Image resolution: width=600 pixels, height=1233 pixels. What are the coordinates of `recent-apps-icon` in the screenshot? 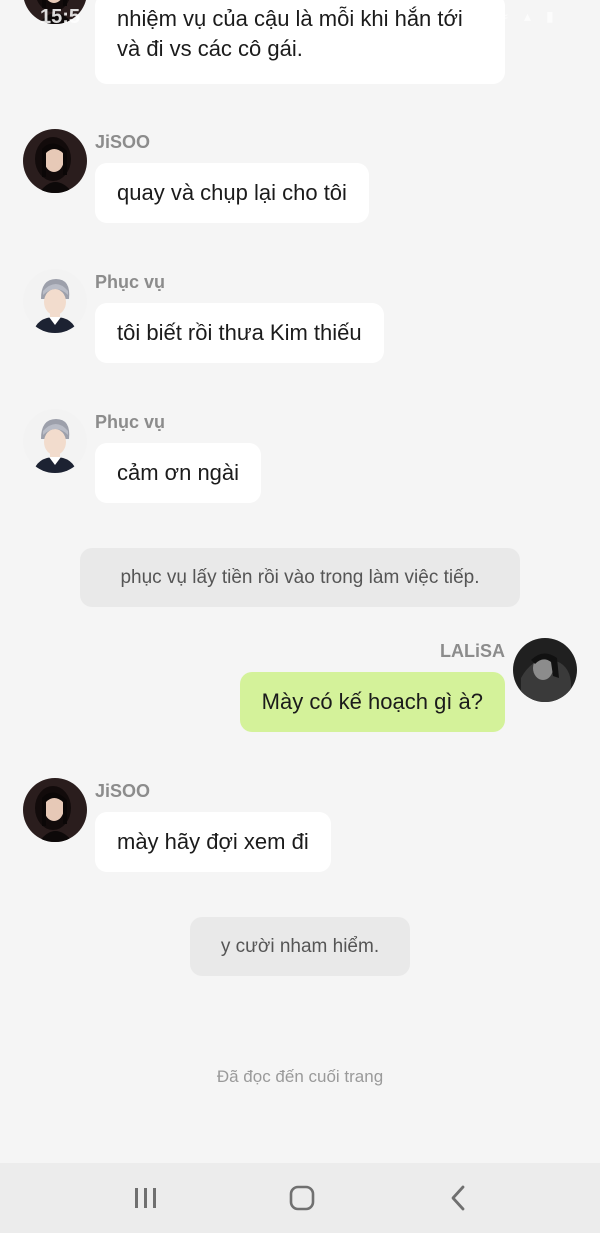 It's located at (146, 1198).